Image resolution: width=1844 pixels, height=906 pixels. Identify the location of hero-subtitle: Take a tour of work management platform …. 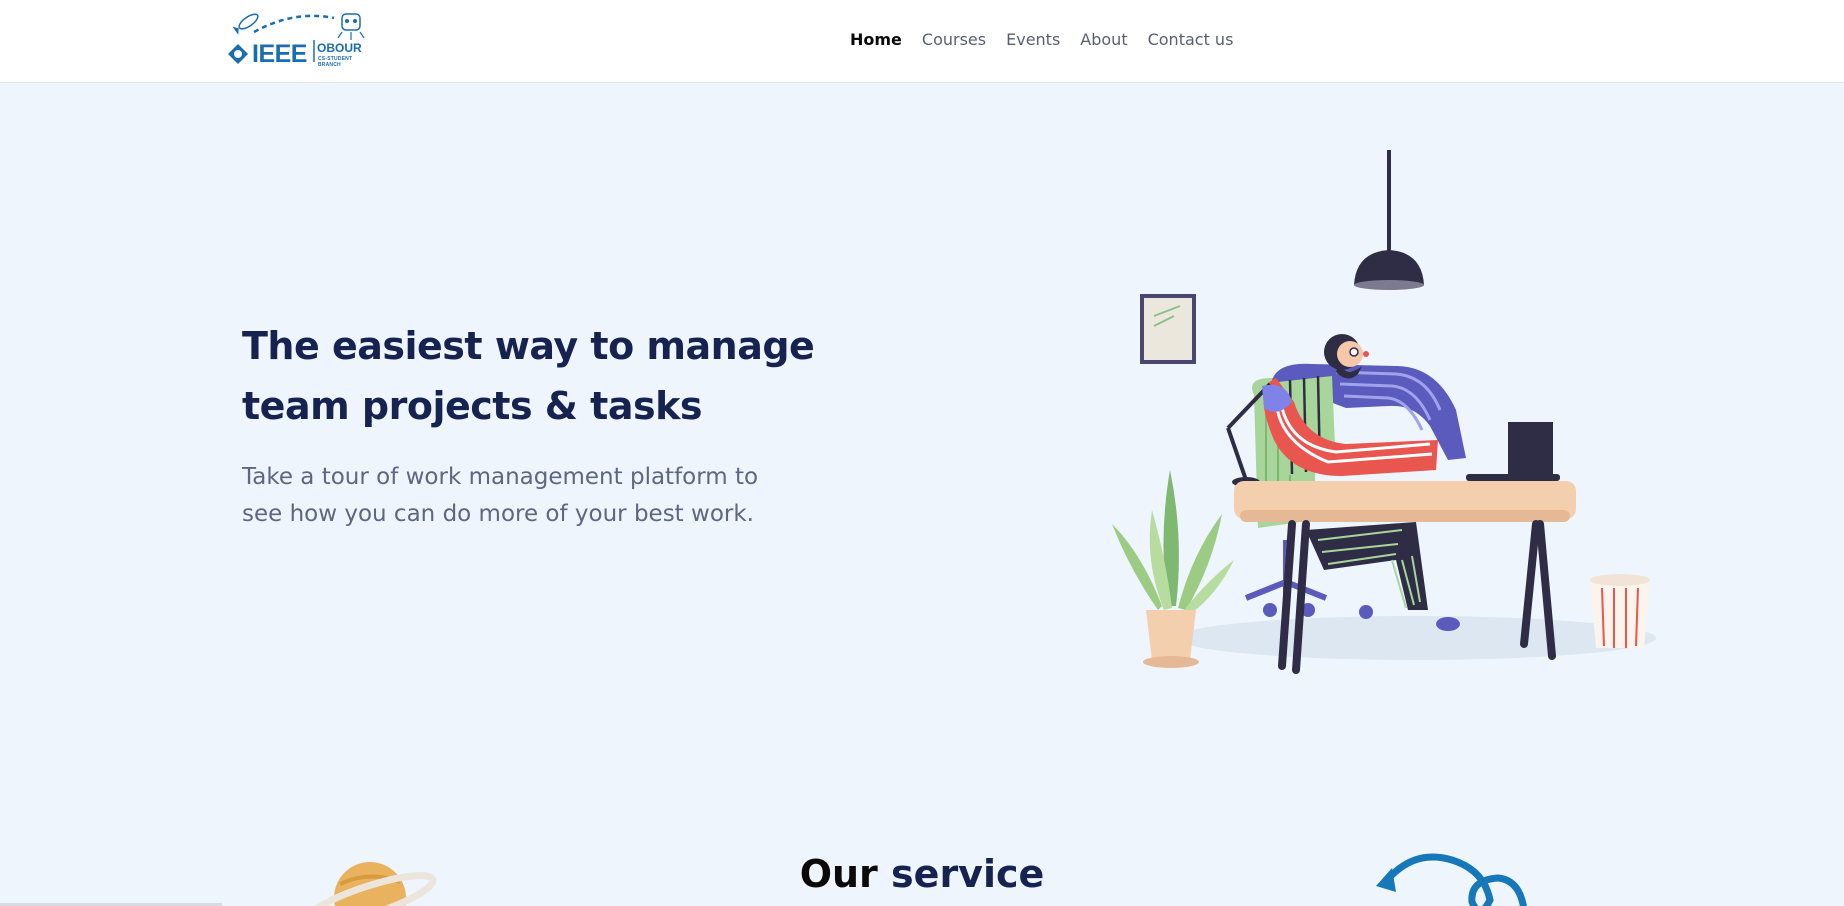
(542, 496).